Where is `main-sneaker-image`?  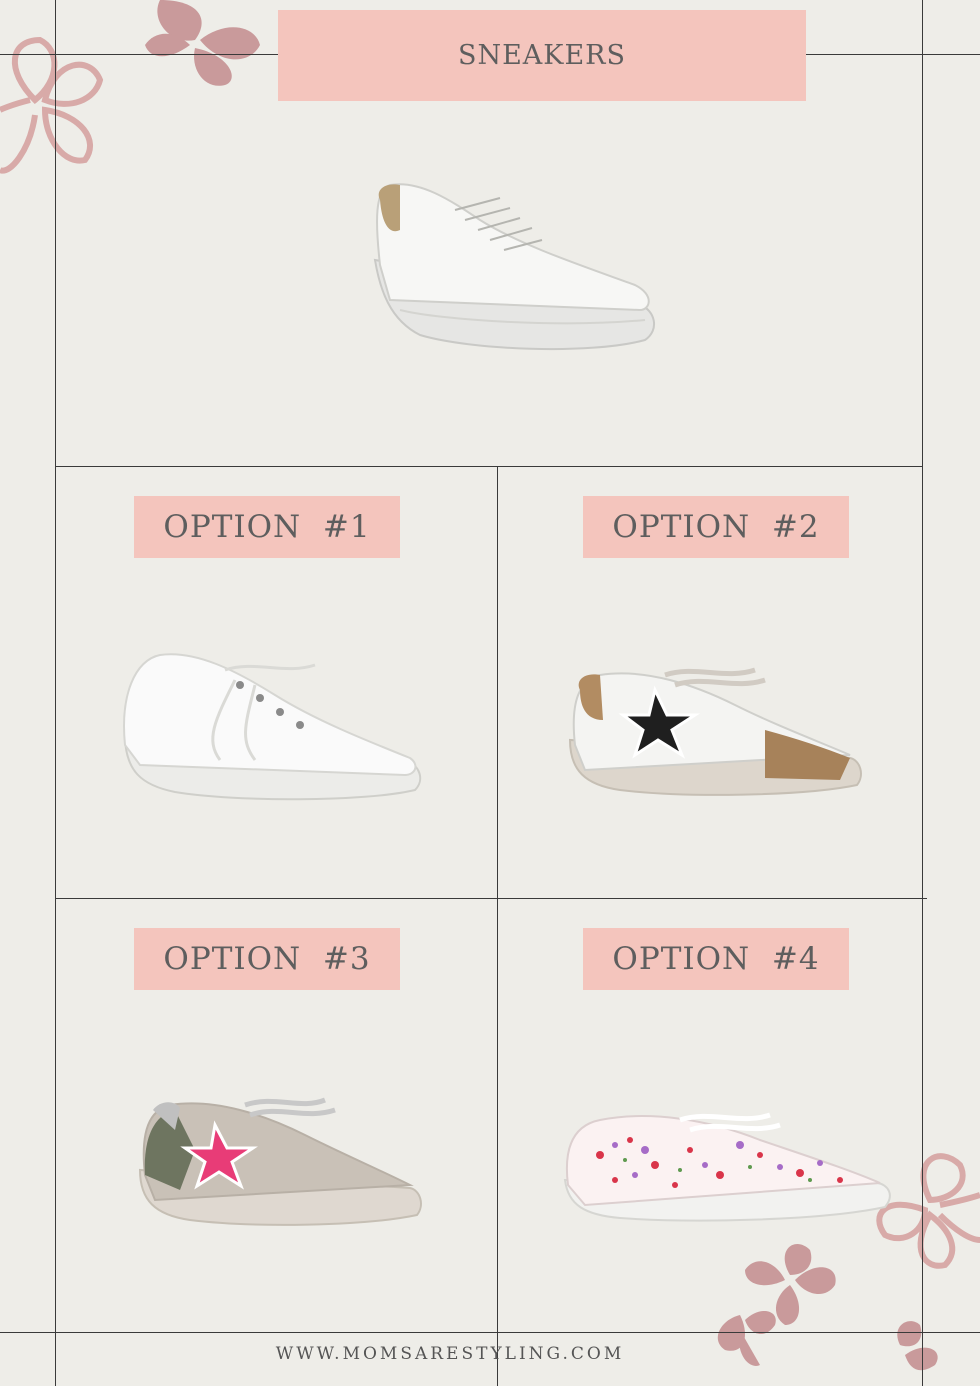 main-sneaker-image is located at coordinates (514, 267).